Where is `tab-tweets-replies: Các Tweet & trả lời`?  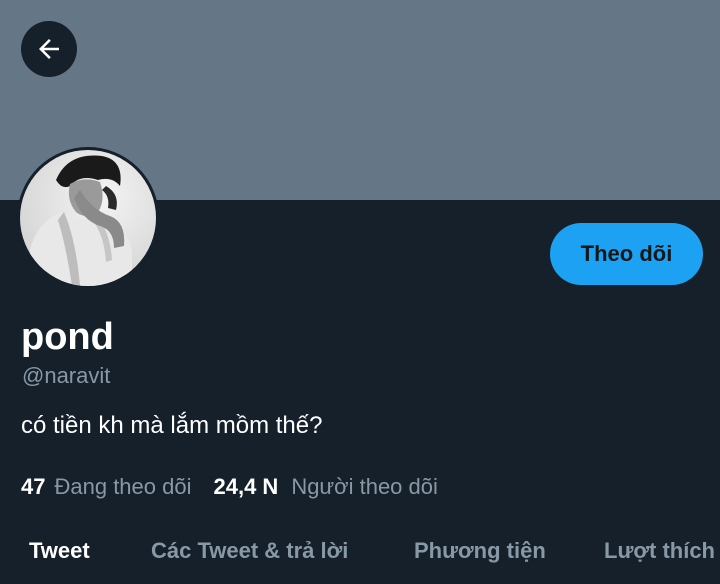
tab-tweets-replies: Các Tweet & trả lời is located at coordinates (249, 551).